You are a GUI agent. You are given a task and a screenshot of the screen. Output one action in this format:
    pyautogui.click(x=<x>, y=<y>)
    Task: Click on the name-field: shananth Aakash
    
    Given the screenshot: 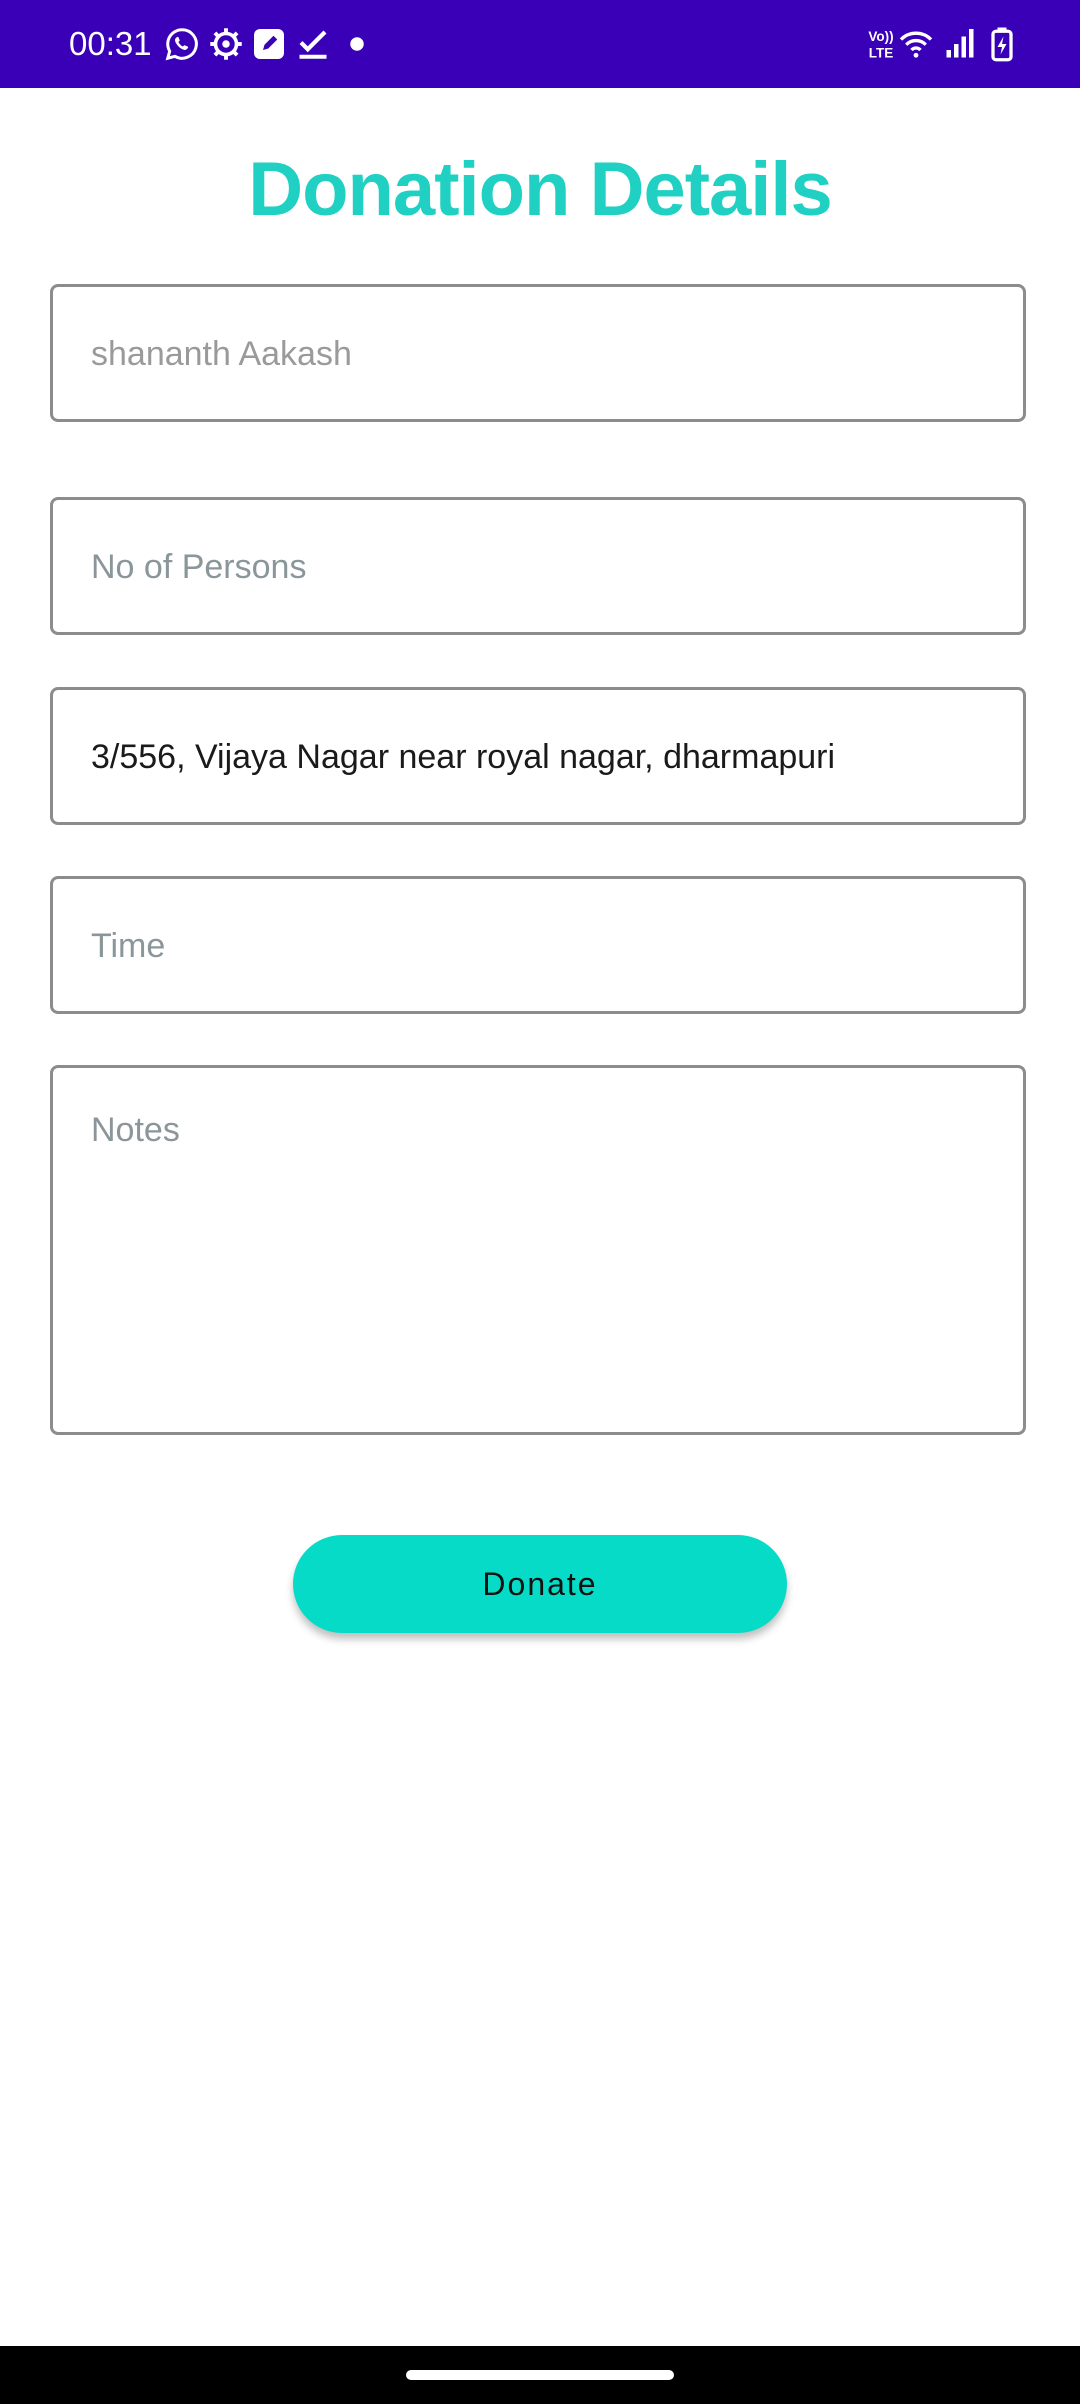 What is the action you would take?
    pyautogui.click(x=538, y=353)
    